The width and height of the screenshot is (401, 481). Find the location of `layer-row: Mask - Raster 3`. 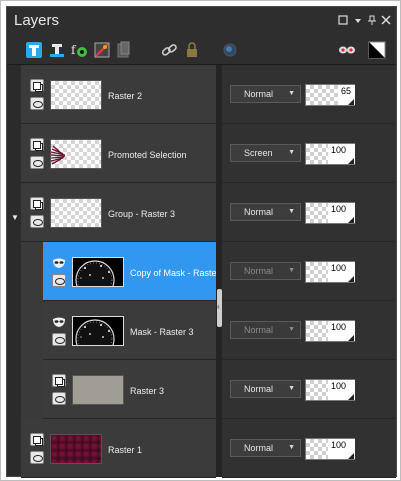

layer-row: Mask - Raster 3 is located at coordinates (129, 330).